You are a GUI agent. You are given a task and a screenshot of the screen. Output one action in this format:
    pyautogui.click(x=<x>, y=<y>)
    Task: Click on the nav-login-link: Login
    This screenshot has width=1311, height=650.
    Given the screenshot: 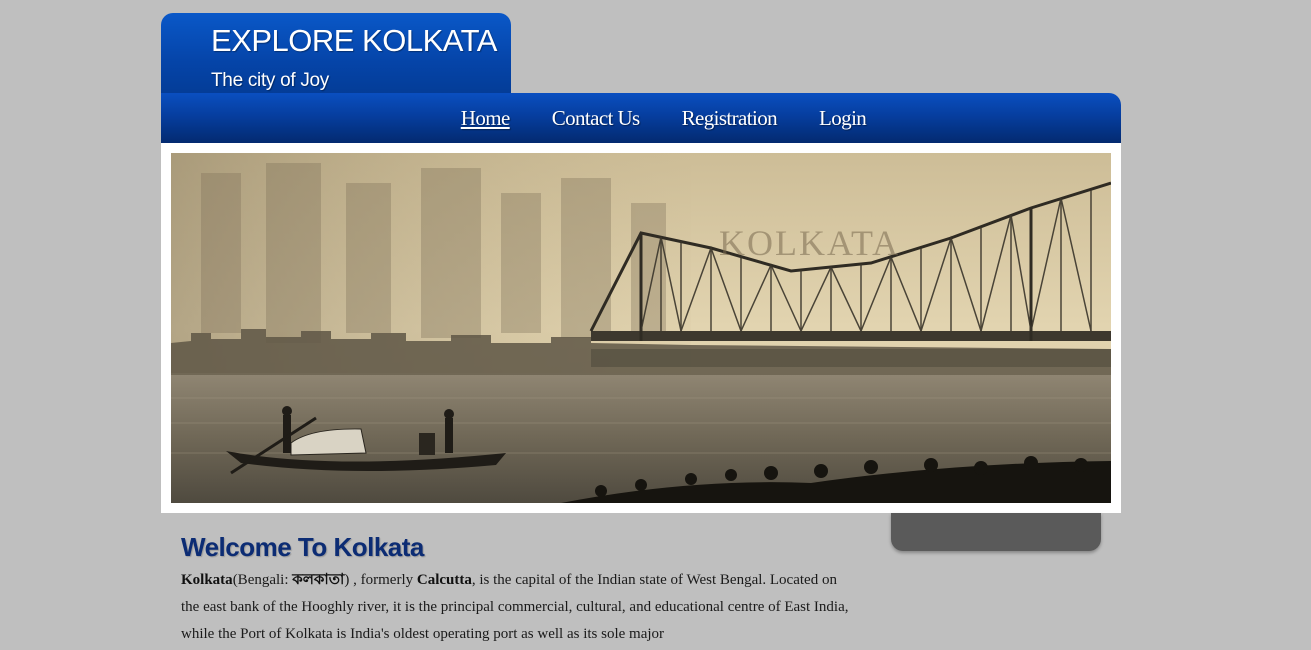 What is the action you would take?
    pyautogui.click(x=843, y=118)
    